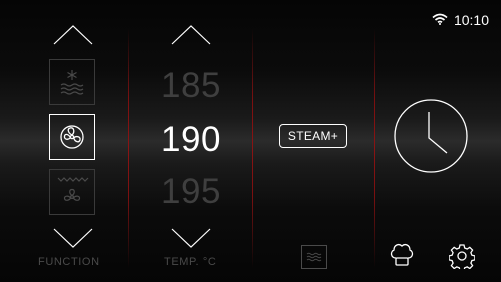 The height and width of the screenshot is (282, 501). What do you see at coordinates (313, 136) in the screenshot?
I see `steam-plus-button: STEAM+` at bounding box center [313, 136].